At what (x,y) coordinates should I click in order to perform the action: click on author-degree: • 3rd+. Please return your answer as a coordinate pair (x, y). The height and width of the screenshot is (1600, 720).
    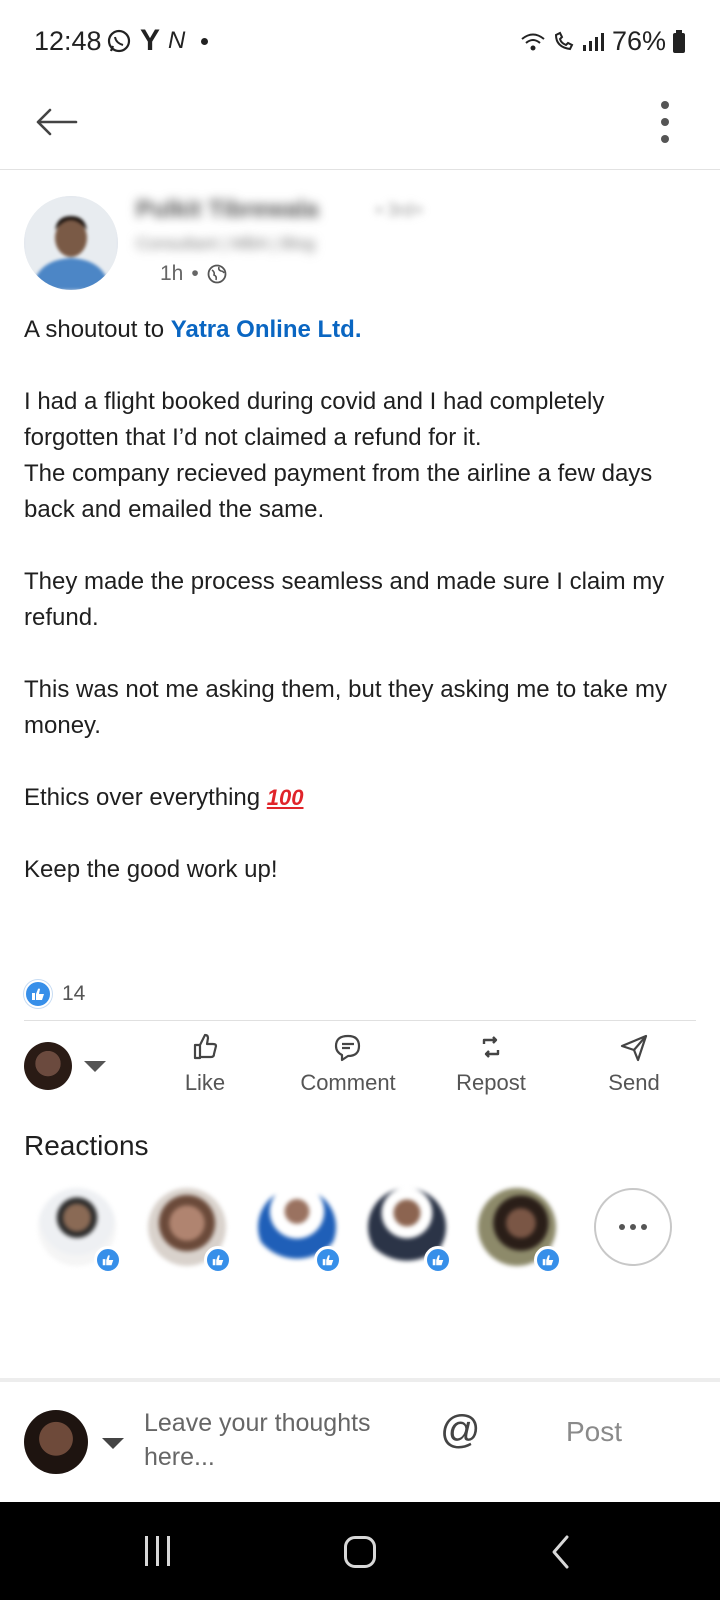
    Looking at the image, I should click on (400, 210).